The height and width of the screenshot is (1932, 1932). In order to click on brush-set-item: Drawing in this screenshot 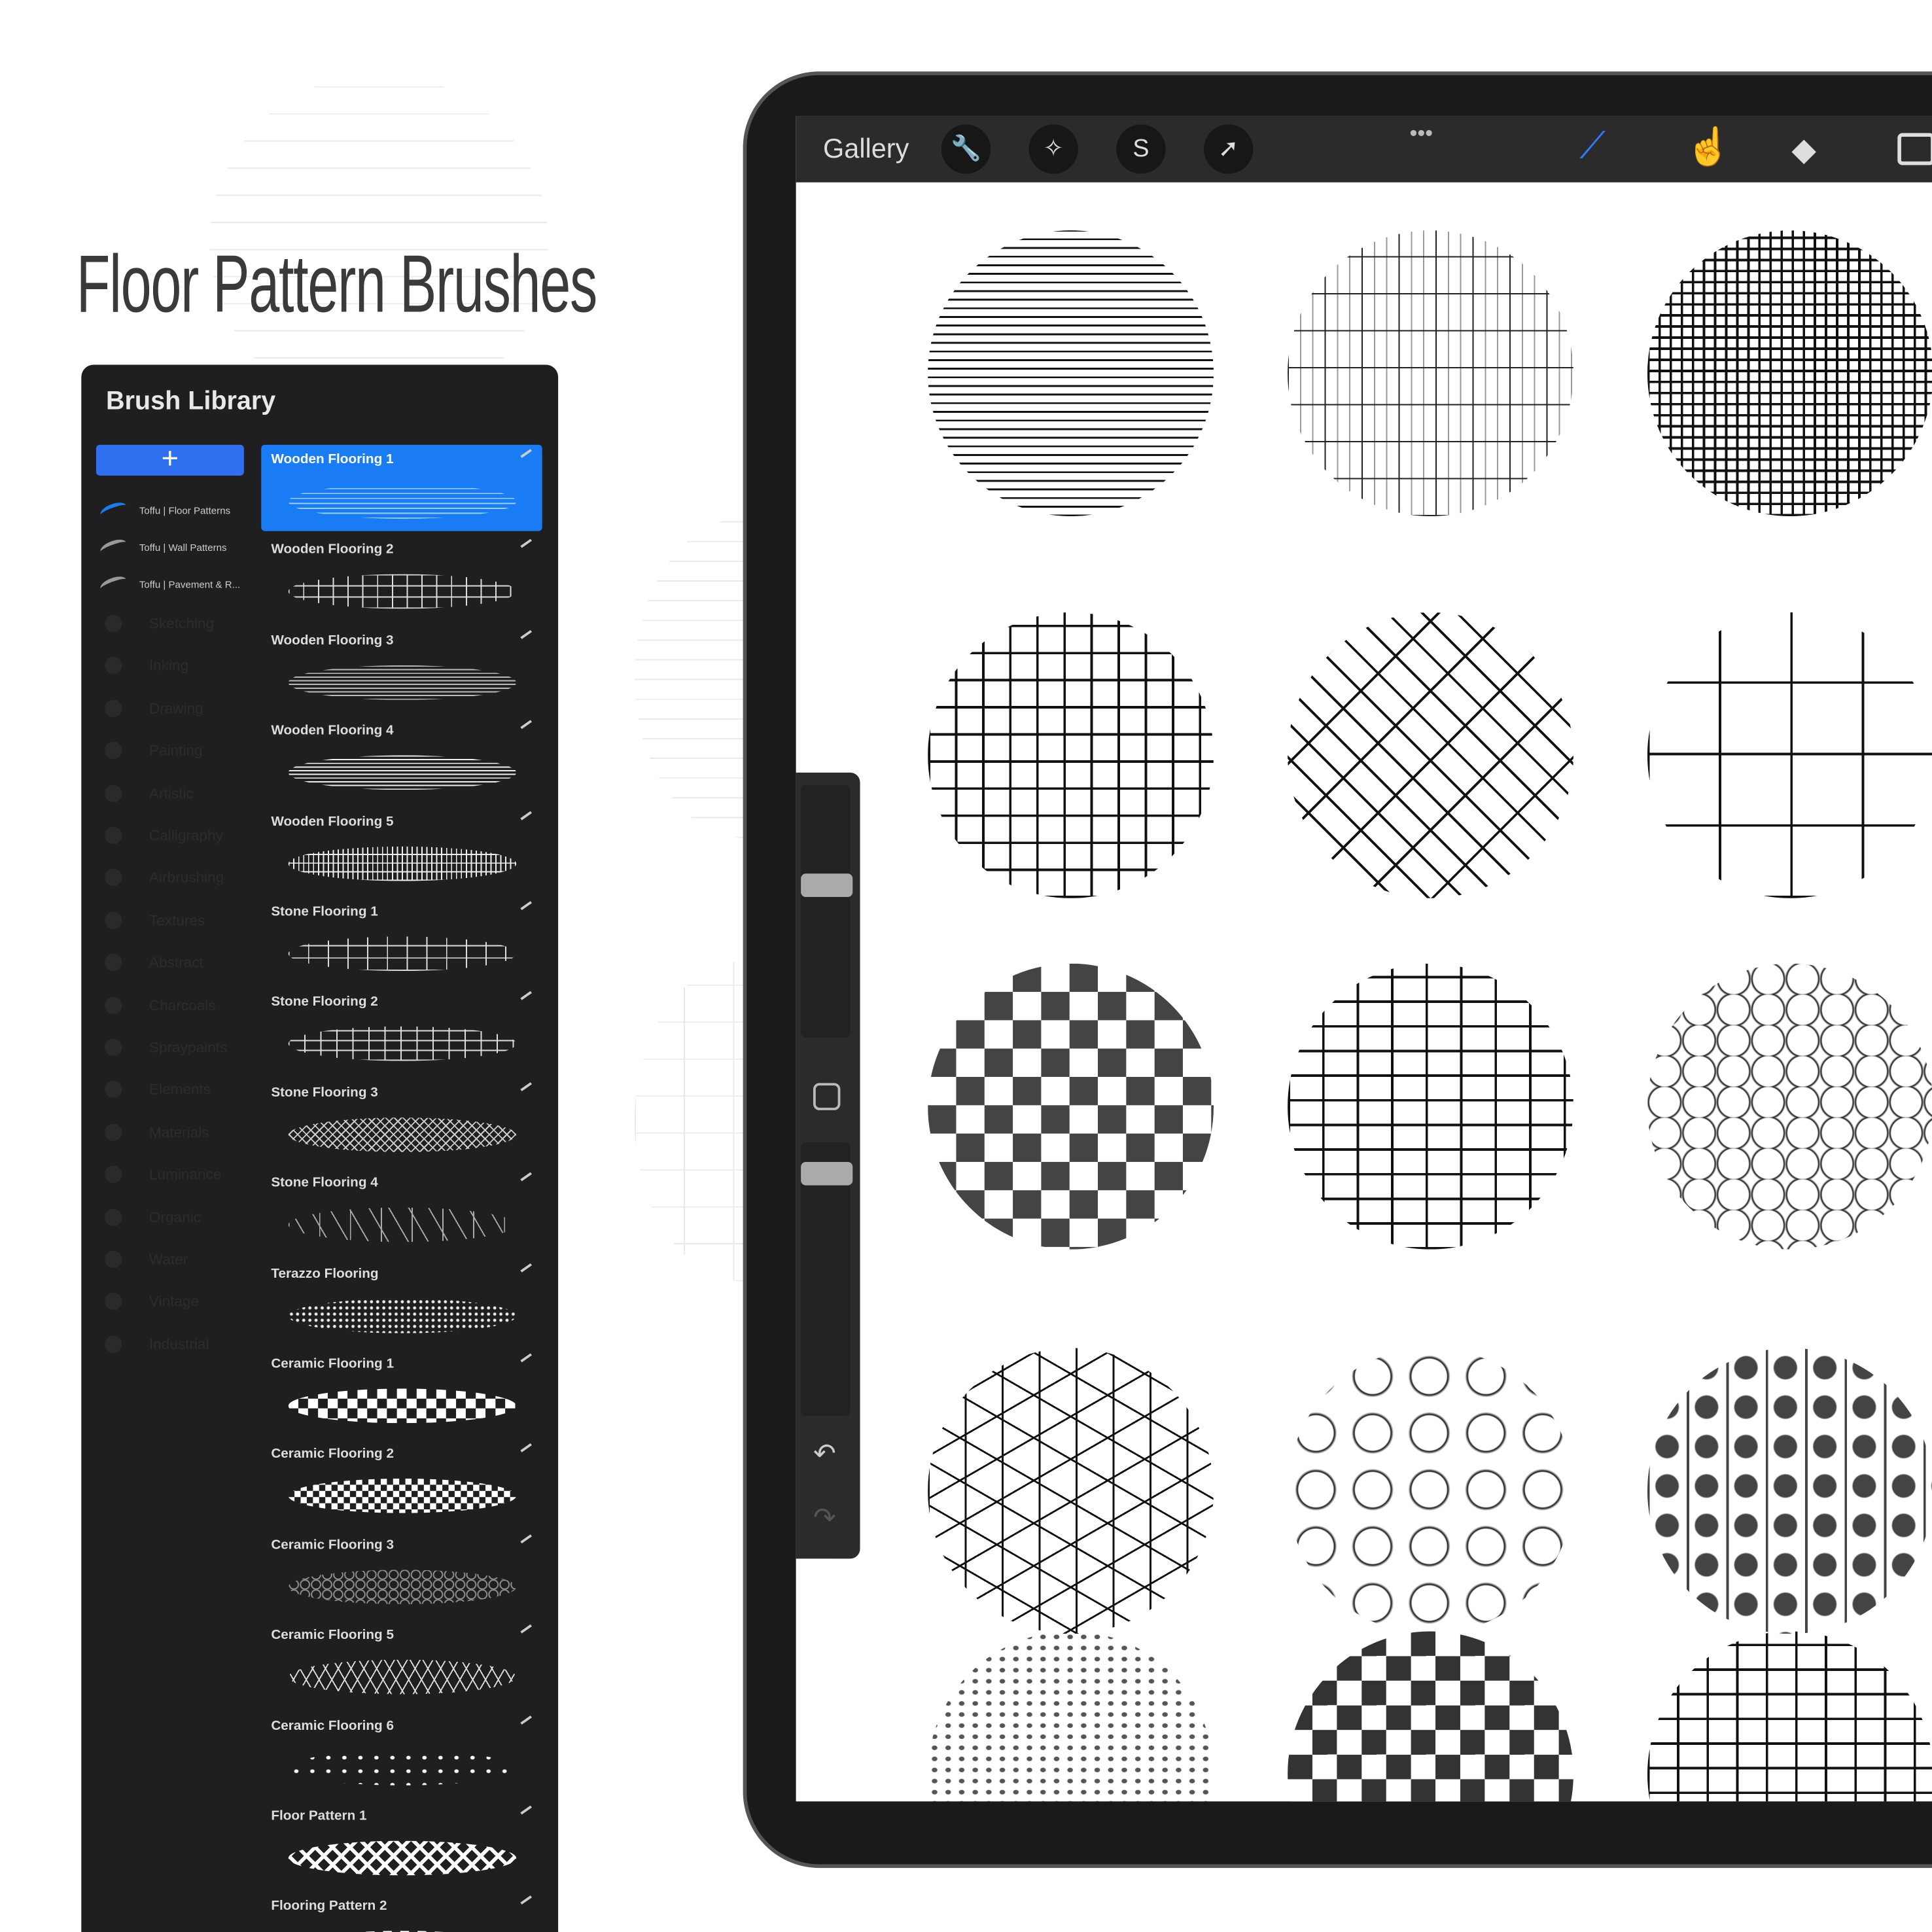, I will do `click(173, 708)`.